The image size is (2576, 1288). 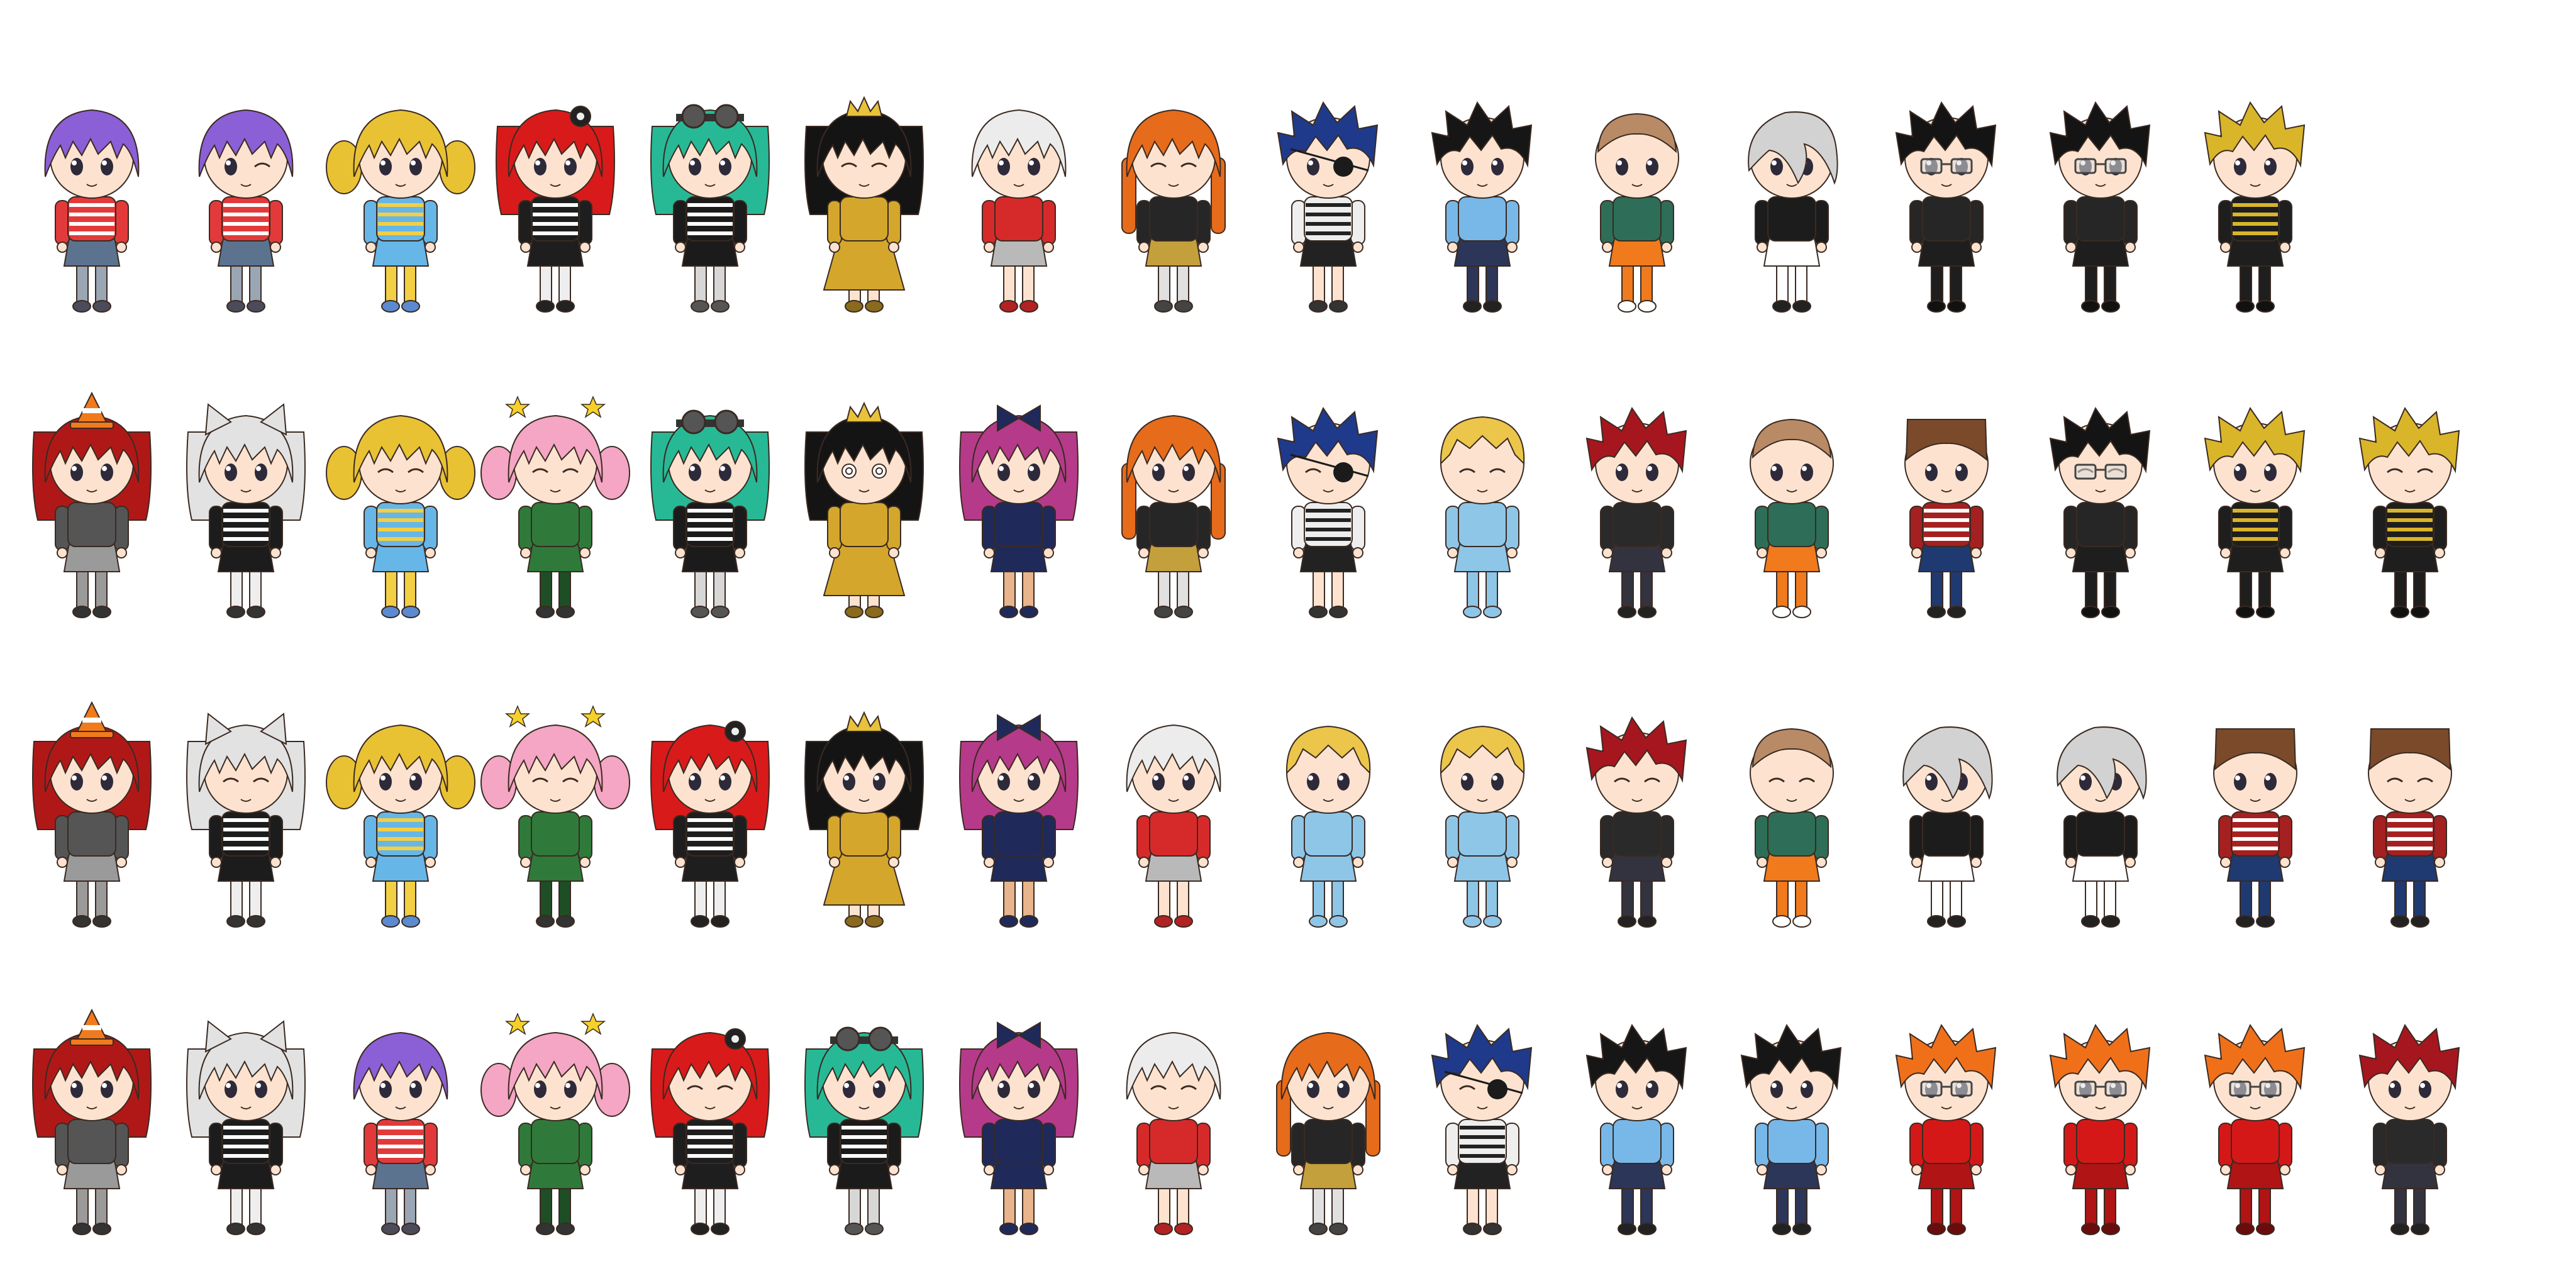 What do you see at coordinates (1482, 820) in the screenshot?
I see `sprite-blonde-pajama-r3c10` at bounding box center [1482, 820].